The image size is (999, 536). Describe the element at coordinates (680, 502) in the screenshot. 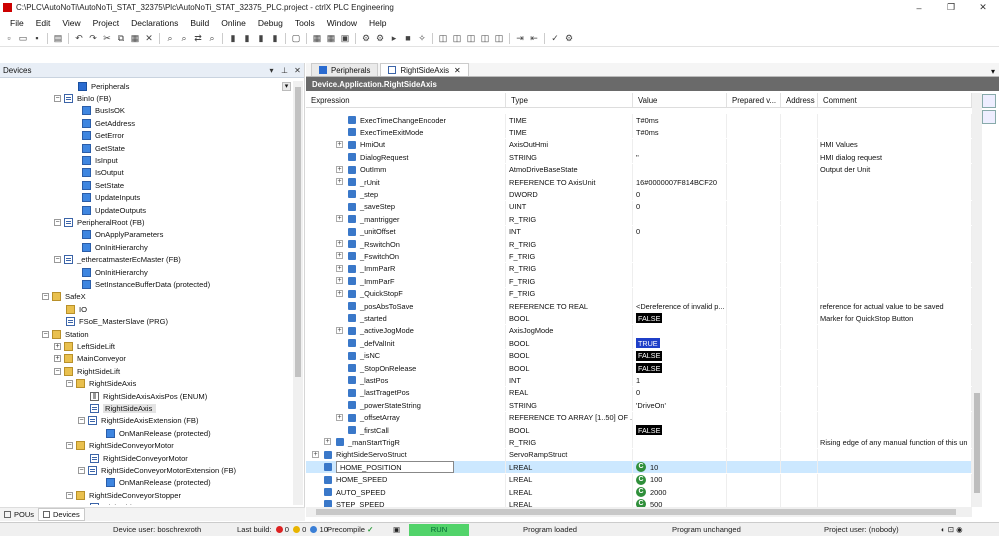

I see `value-cell: C 500` at that location.